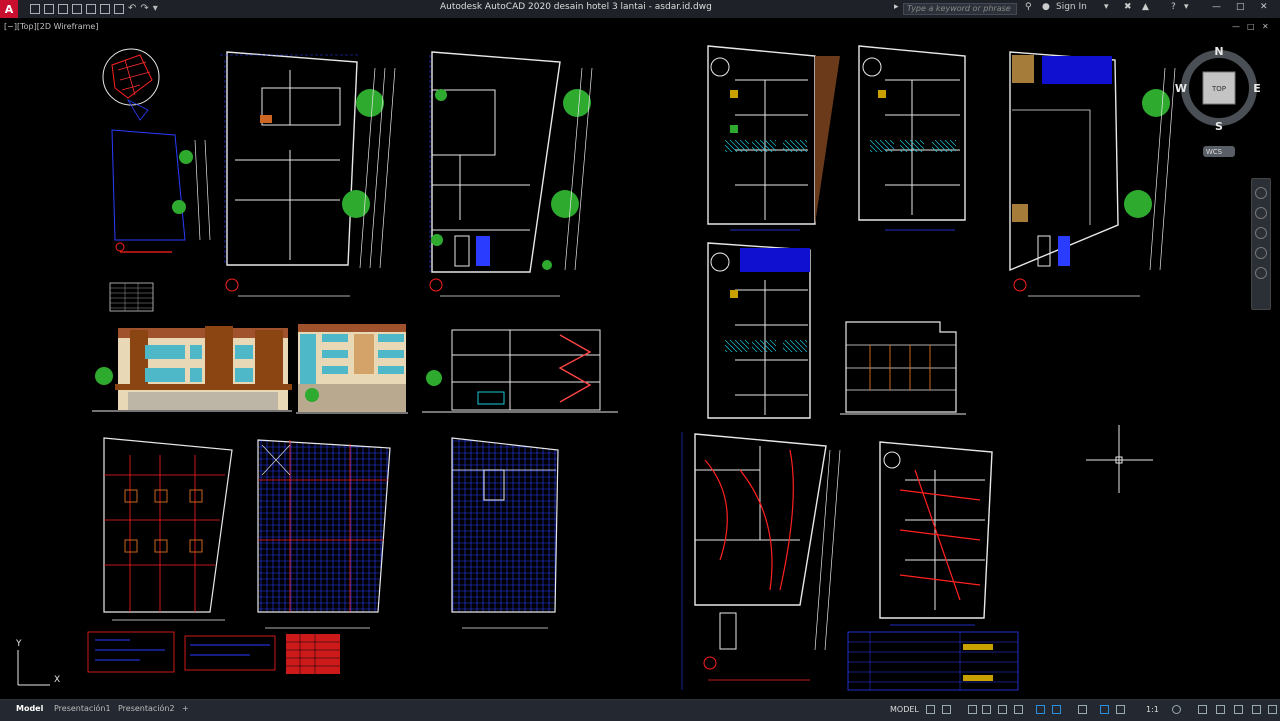 This screenshot has width=1280, height=721. I want to click on showmotion-icon, so click(1261, 273).